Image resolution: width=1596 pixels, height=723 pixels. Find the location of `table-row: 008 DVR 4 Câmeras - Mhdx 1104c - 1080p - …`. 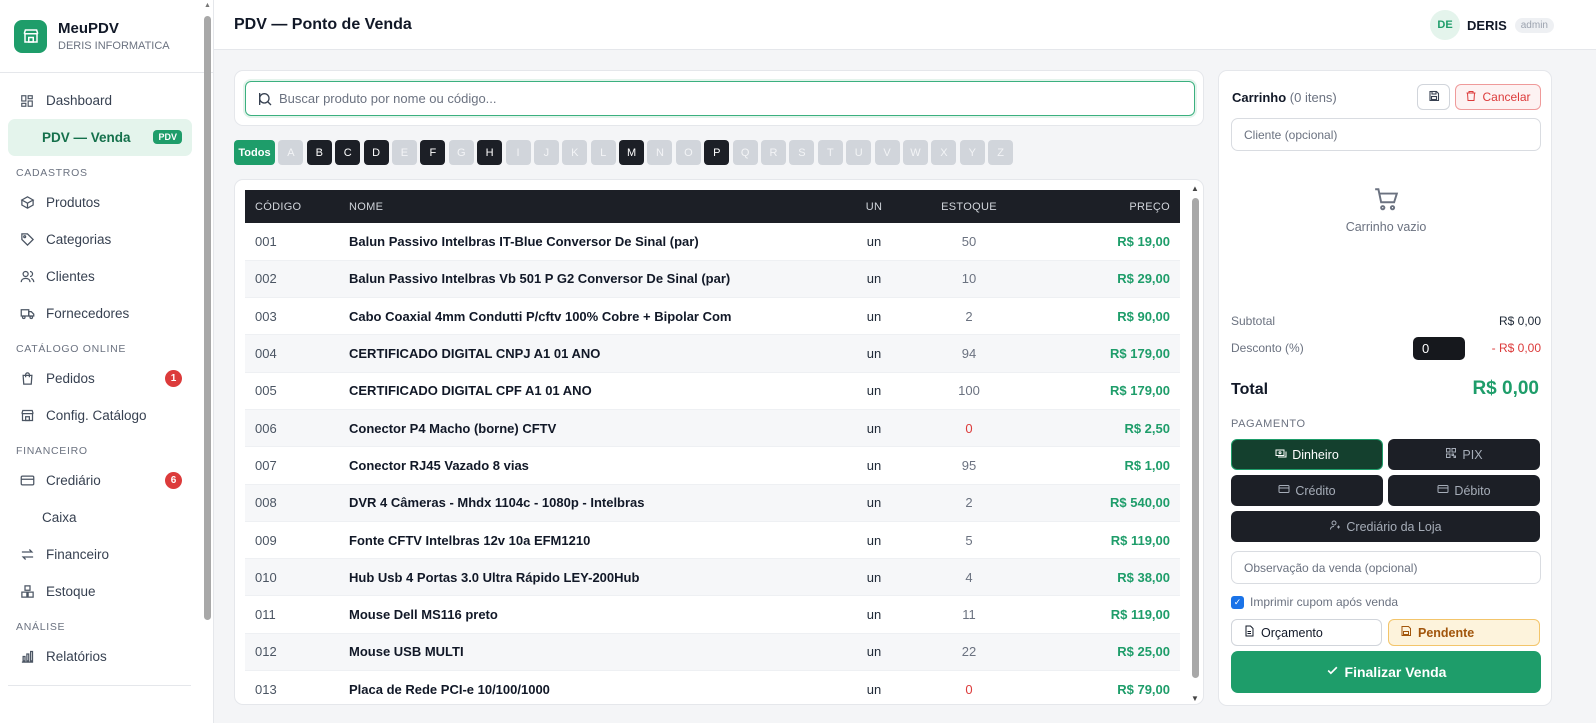

table-row: 008 DVR 4 Câmeras - Mhdx 1104c - 1080p - … is located at coordinates (712, 503).